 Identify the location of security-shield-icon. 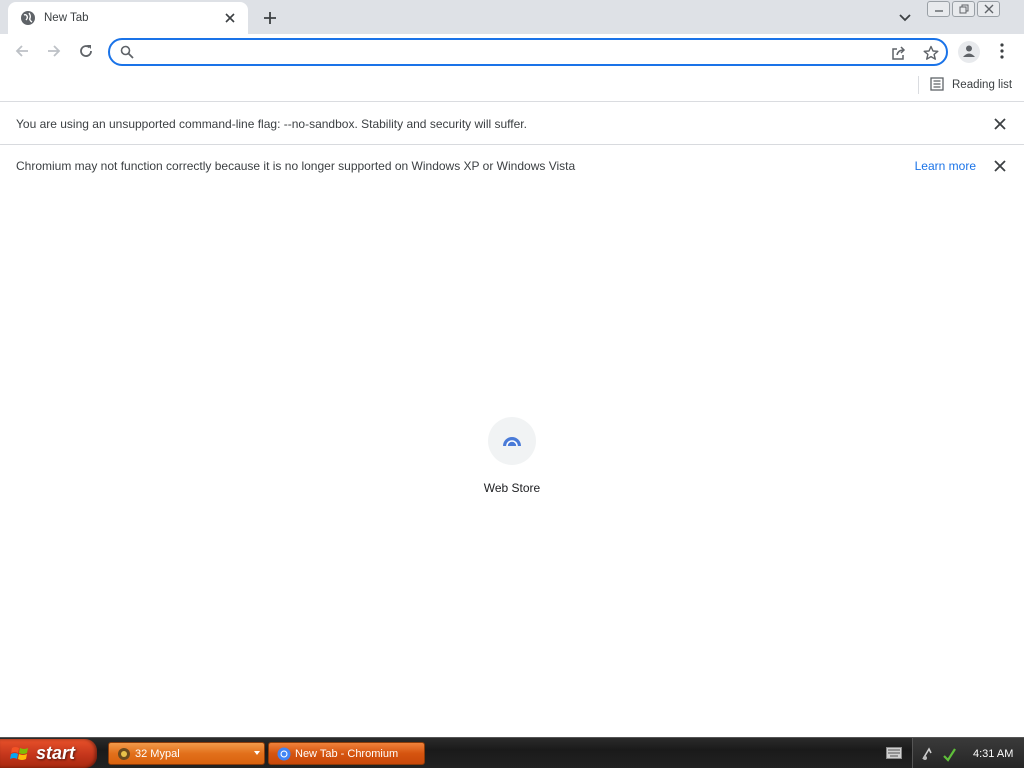
(949, 754).